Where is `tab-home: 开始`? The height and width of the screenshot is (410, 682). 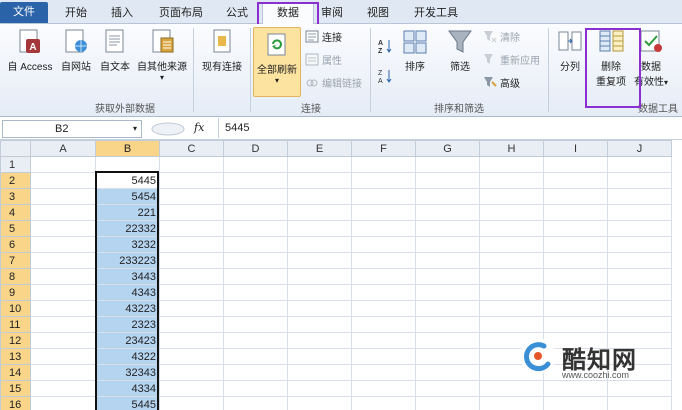 tab-home: 开始 is located at coordinates (76, 14).